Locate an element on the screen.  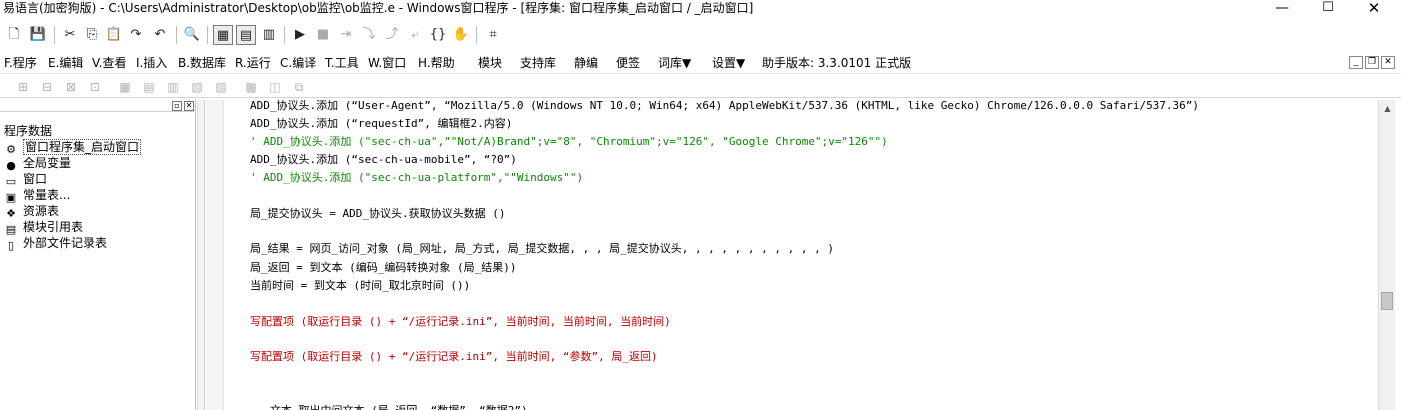
save-icon: 💾 is located at coordinates (38, 35).